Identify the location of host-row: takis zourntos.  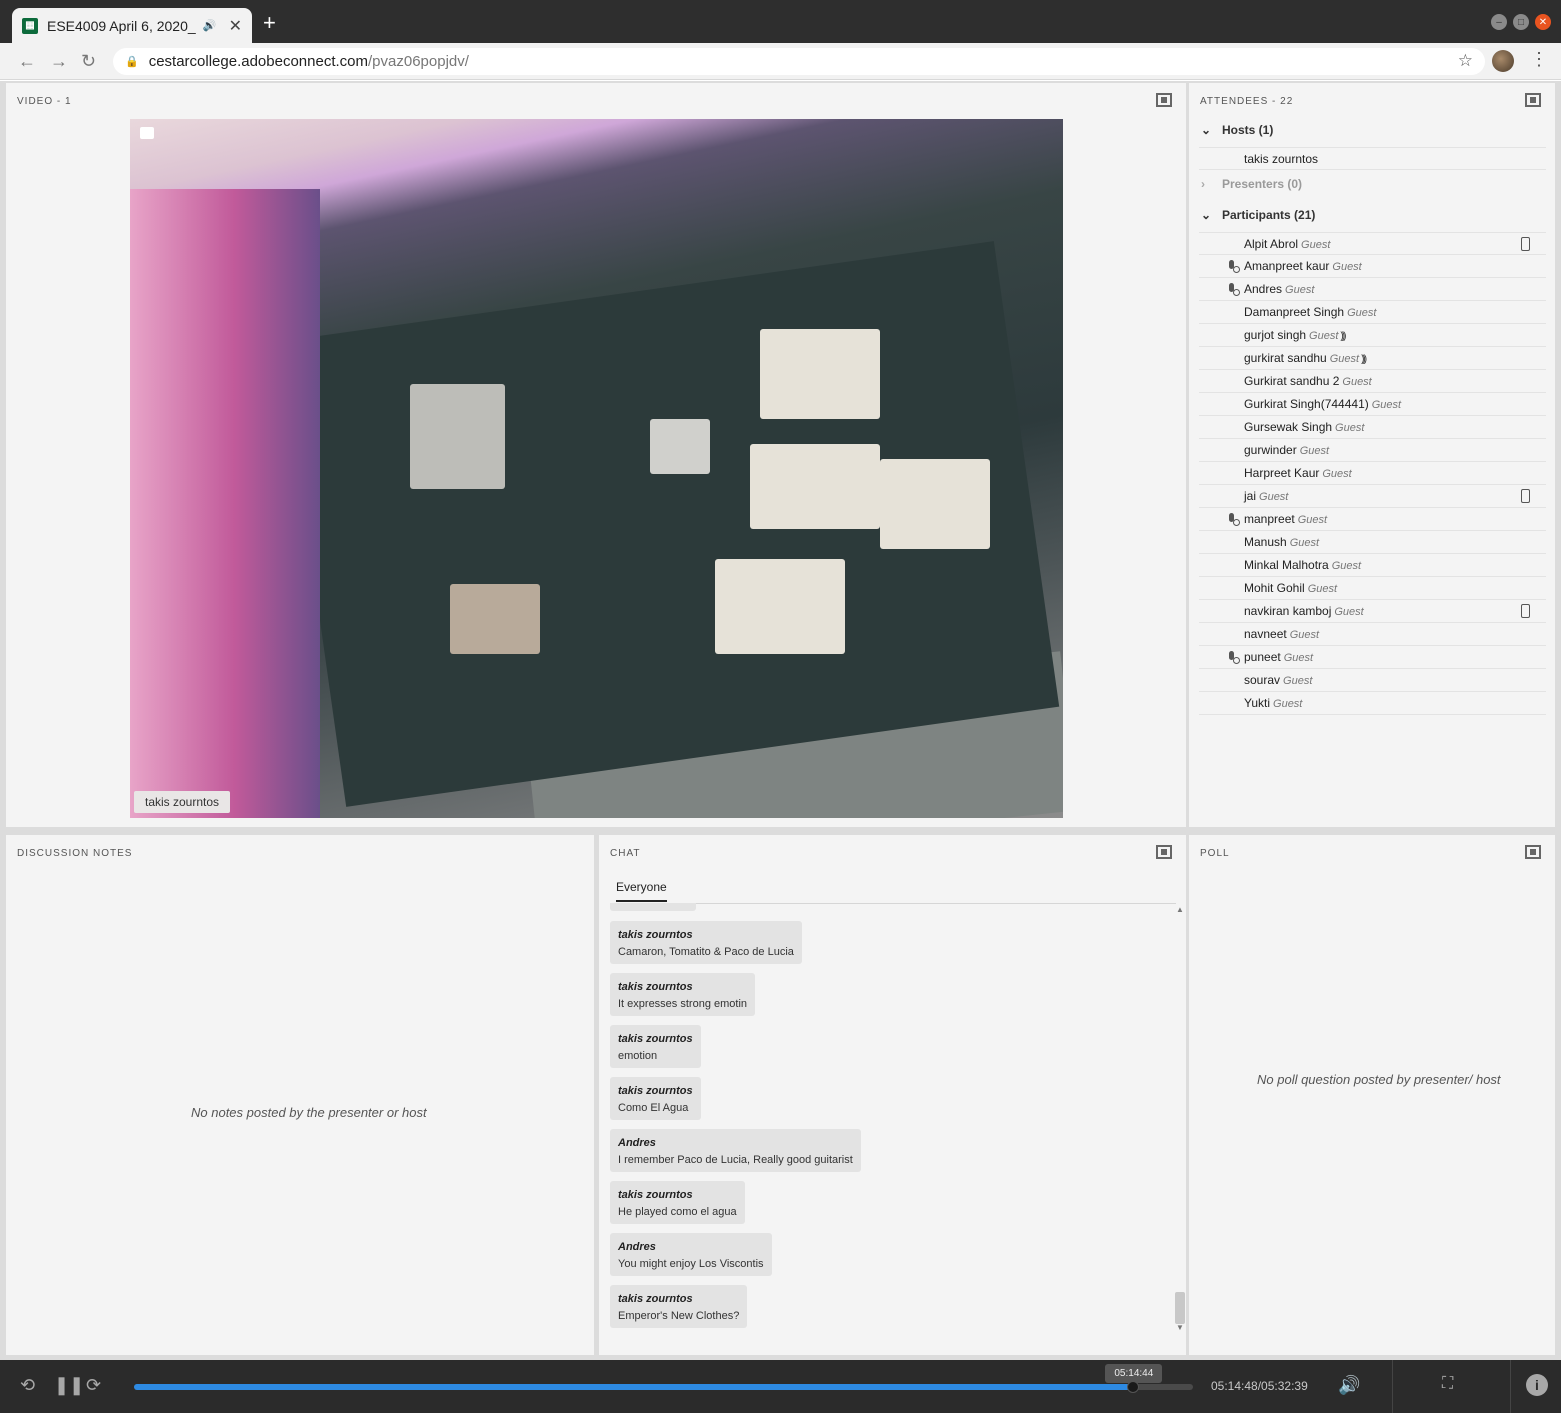
(1372, 158).